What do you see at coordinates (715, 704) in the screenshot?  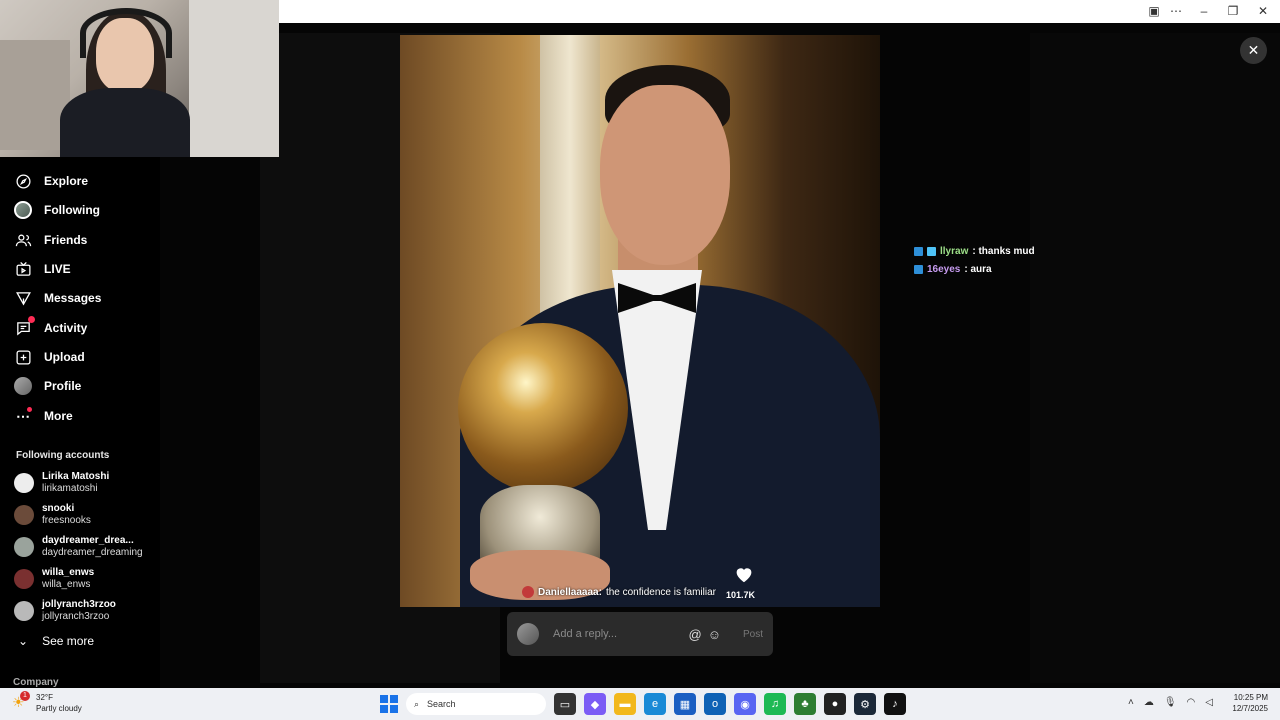 I see `outlook-icon: o` at bounding box center [715, 704].